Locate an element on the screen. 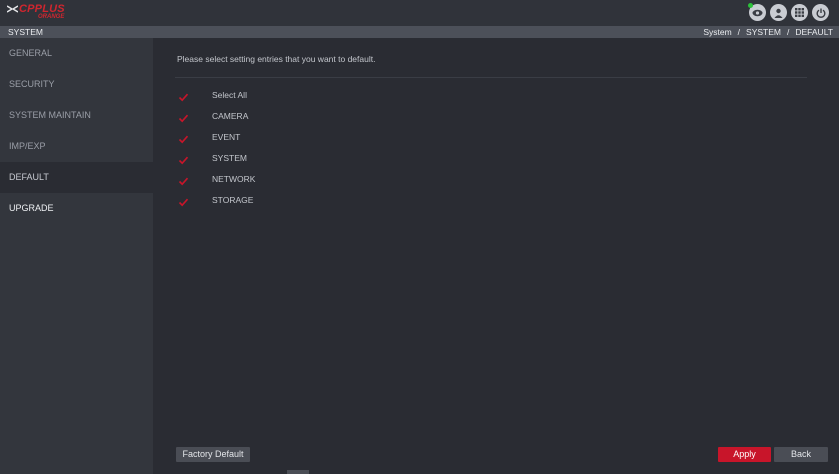 The image size is (839, 474). logo-subtext: ORANGE is located at coordinates (51, 17).